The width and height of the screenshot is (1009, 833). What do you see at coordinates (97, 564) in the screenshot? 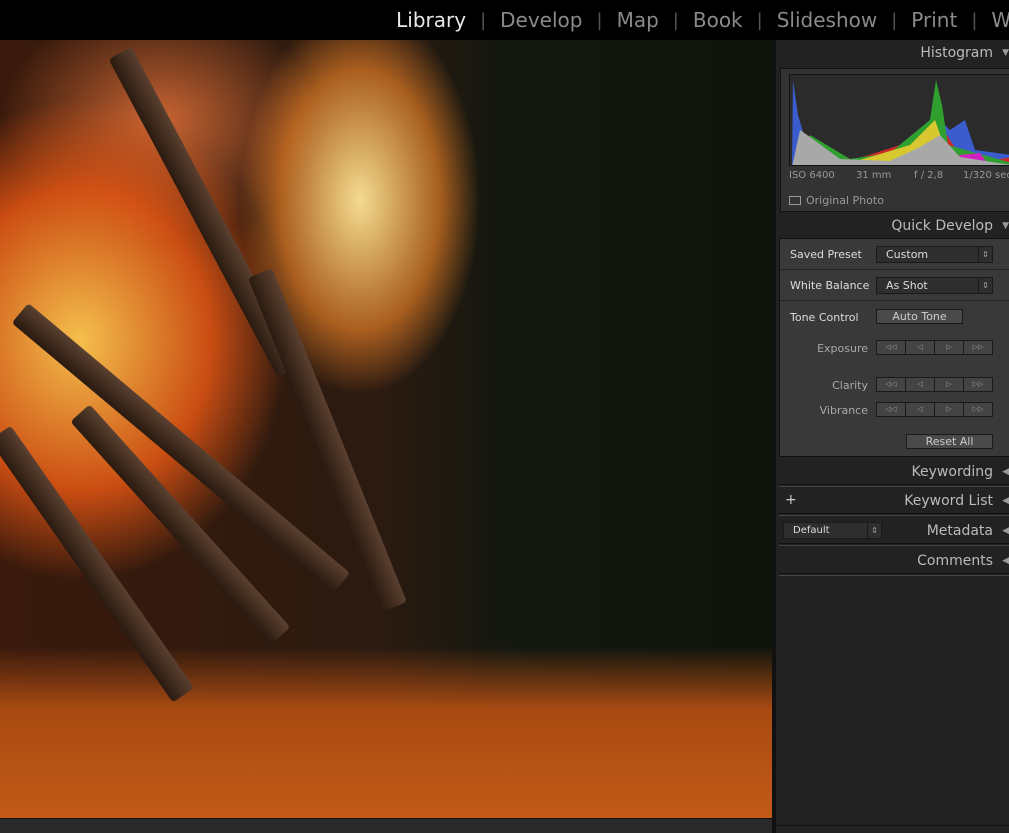
I see `log` at bounding box center [97, 564].